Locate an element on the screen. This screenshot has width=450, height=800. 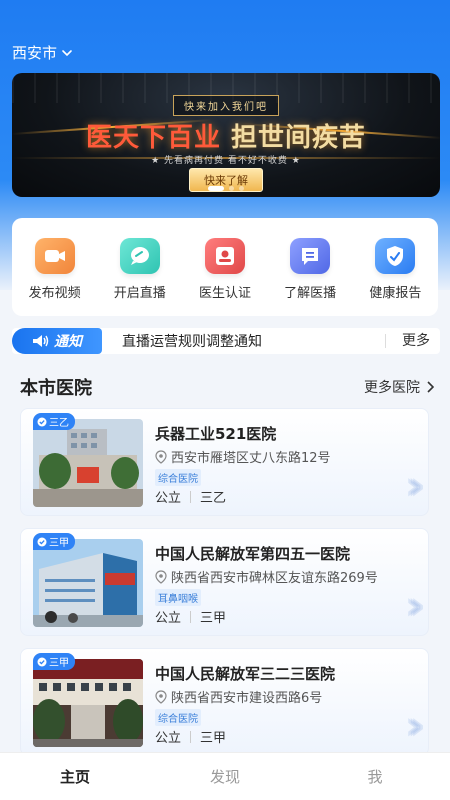
hospital-address: 陕西省西安市建设西路6号 is located at coordinates (238, 696).